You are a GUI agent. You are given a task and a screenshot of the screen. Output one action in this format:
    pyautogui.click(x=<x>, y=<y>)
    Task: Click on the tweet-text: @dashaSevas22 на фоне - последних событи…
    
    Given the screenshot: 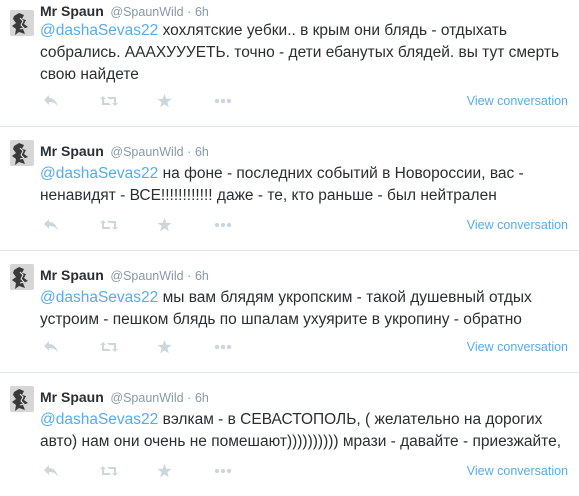 What is the action you would take?
    pyautogui.click(x=303, y=185)
    